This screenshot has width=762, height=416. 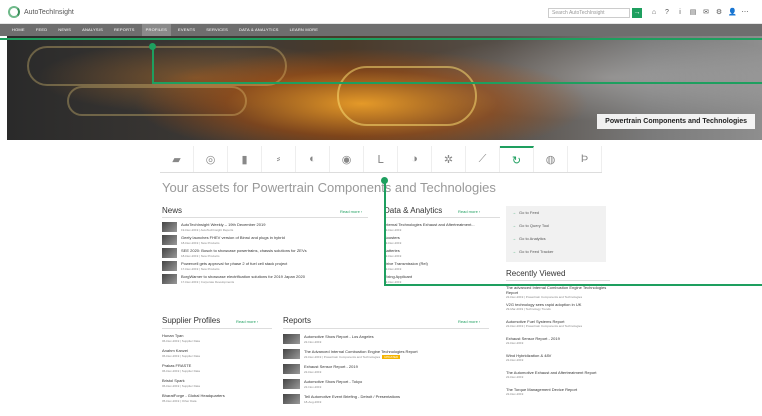 I want to click on user-icon: 👤, so click(x=732, y=13).